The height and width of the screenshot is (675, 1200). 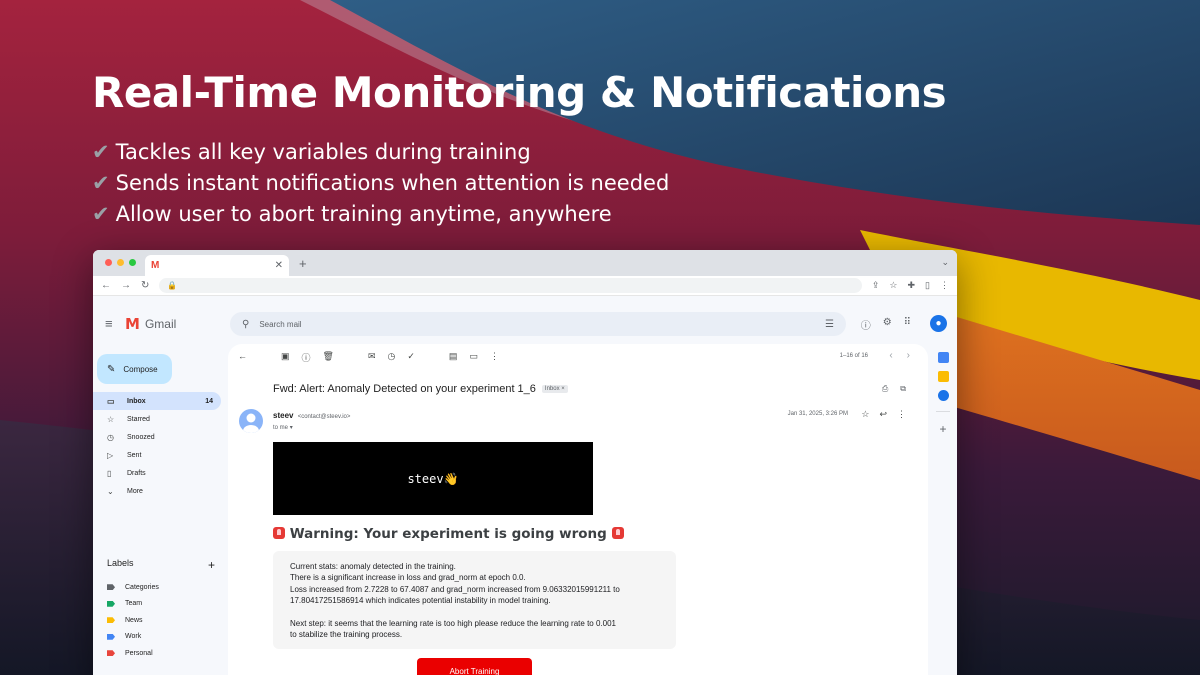 I want to click on account-avatar: ●, so click(x=938, y=323).